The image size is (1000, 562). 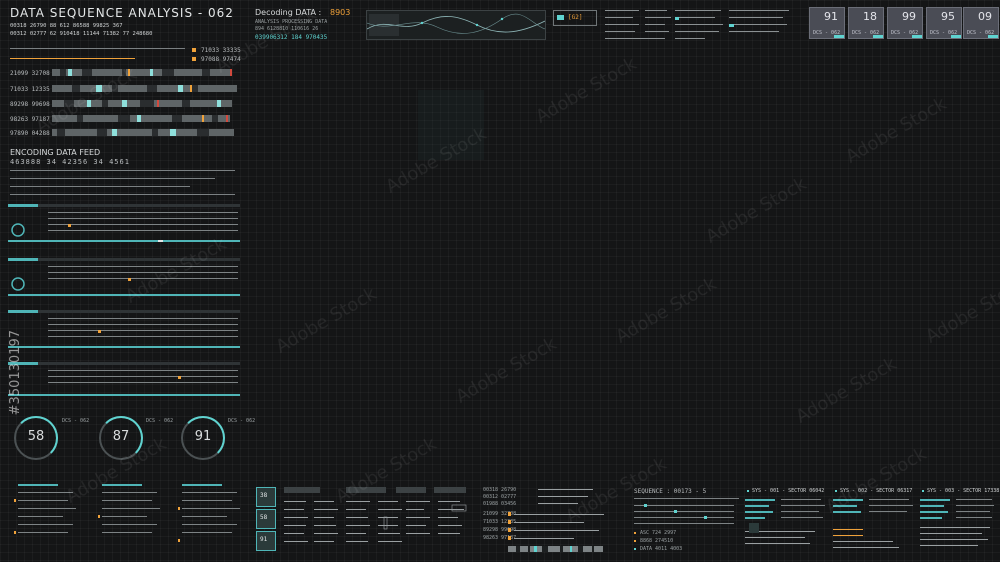 I want to click on metric-tile-4: 95 DCS - 062, so click(x=944, y=23).